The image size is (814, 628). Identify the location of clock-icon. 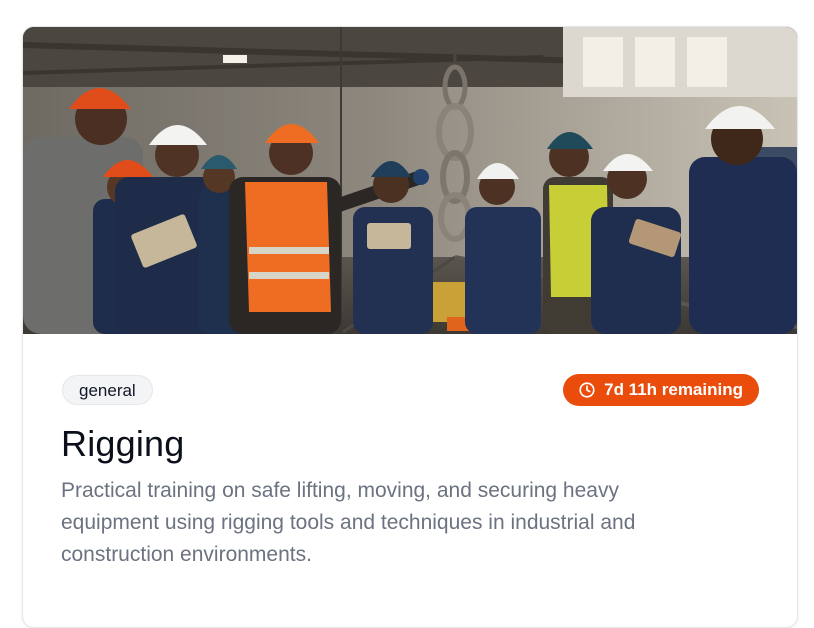
(587, 390).